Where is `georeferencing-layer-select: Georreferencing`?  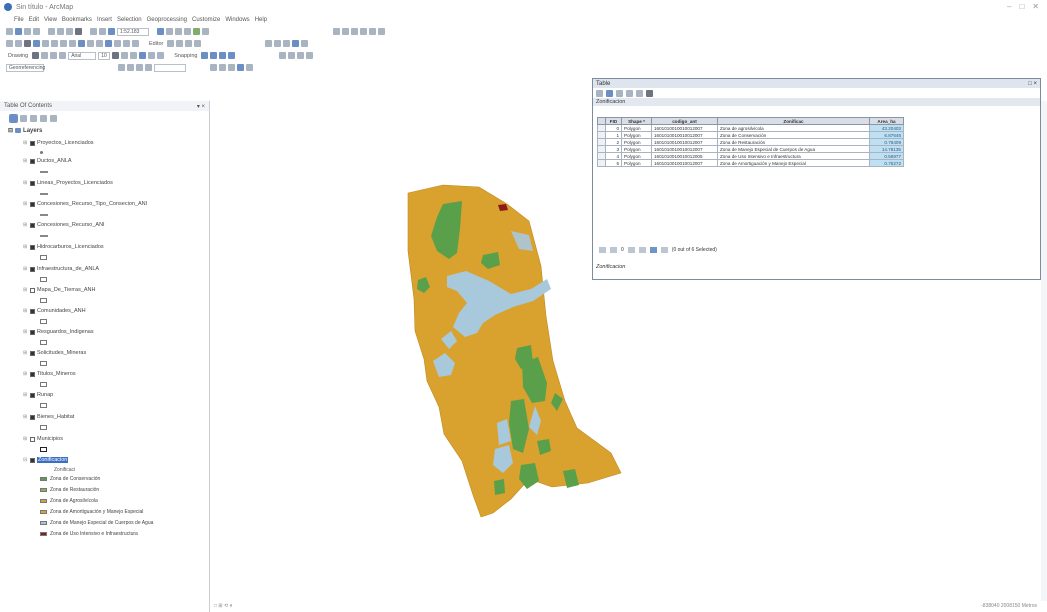 georeferencing-layer-select: Georreferencing is located at coordinates (25, 67).